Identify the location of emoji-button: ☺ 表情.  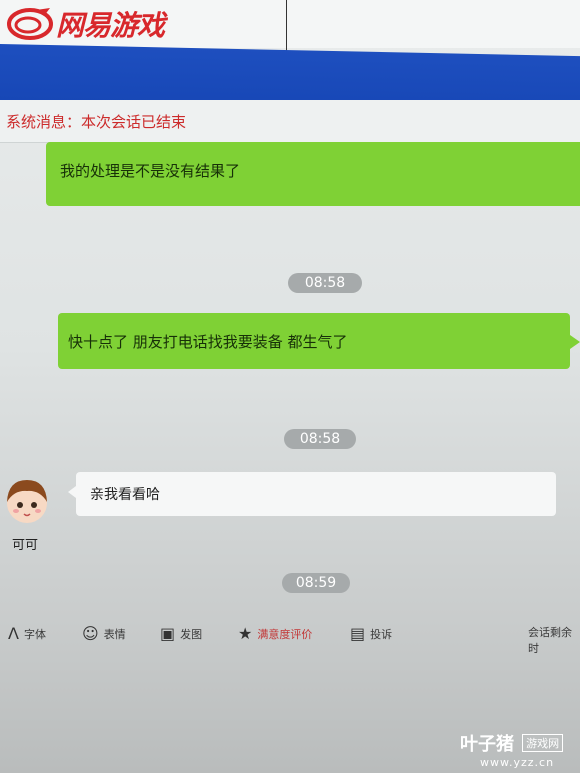
(104, 633).